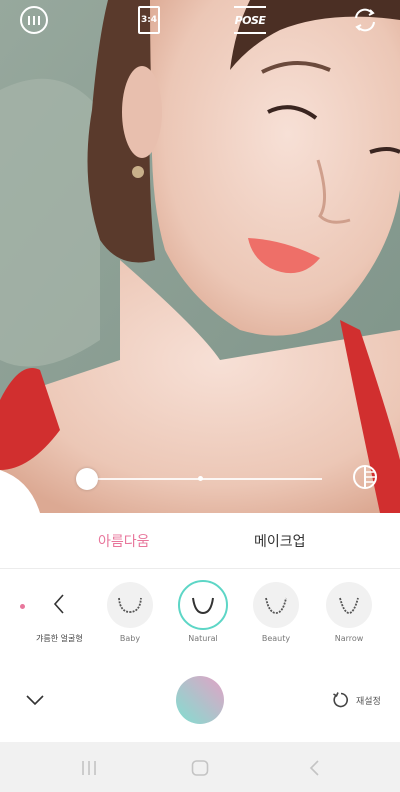  What do you see at coordinates (203, 638) in the screenshot?
I see `face-shape-label: Natural` at bounding box center [203, 638].